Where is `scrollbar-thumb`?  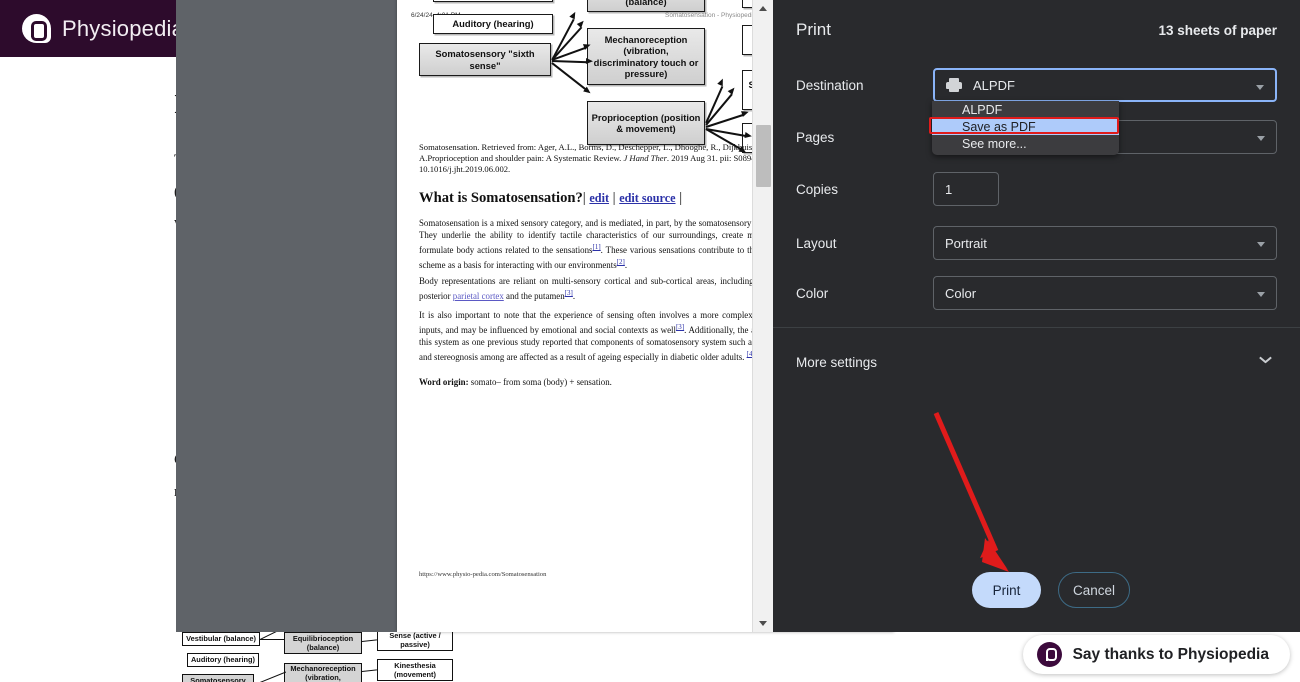 scrollbar-thumb is located at coordinates (763, 156).